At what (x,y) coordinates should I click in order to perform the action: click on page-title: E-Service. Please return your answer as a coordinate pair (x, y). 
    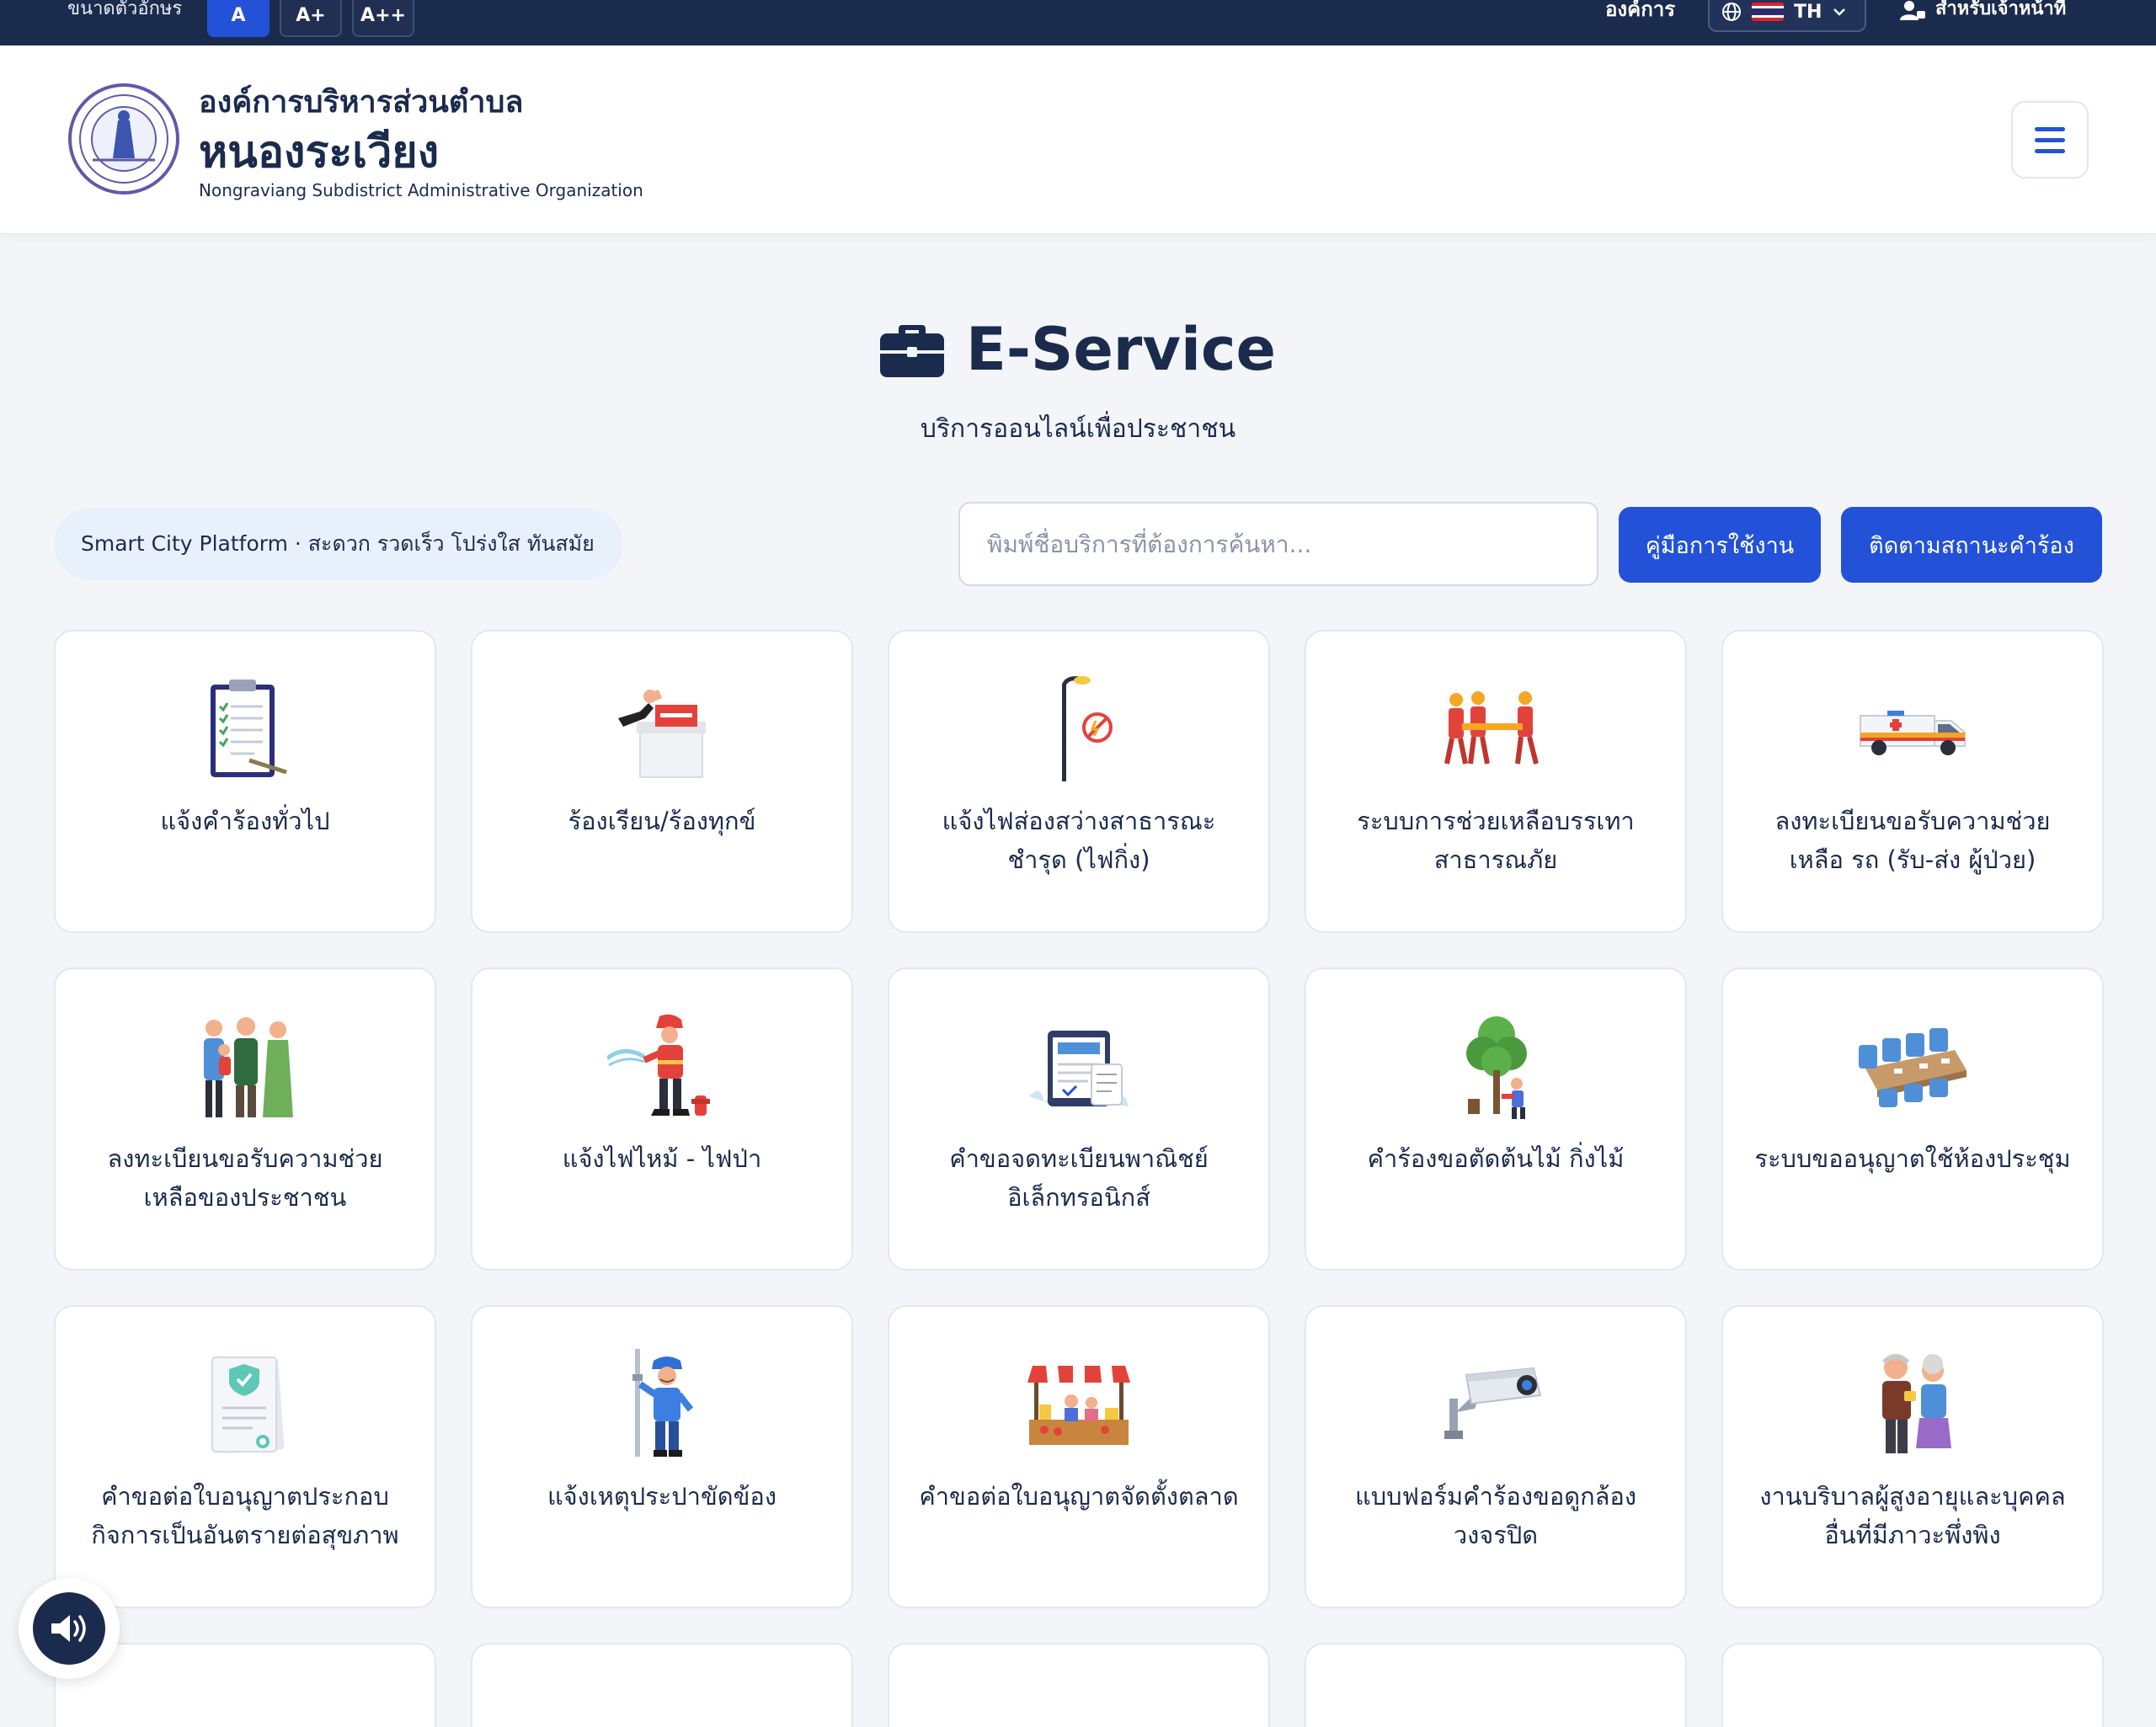
    Looking at the image, I should click on (1078, 350).